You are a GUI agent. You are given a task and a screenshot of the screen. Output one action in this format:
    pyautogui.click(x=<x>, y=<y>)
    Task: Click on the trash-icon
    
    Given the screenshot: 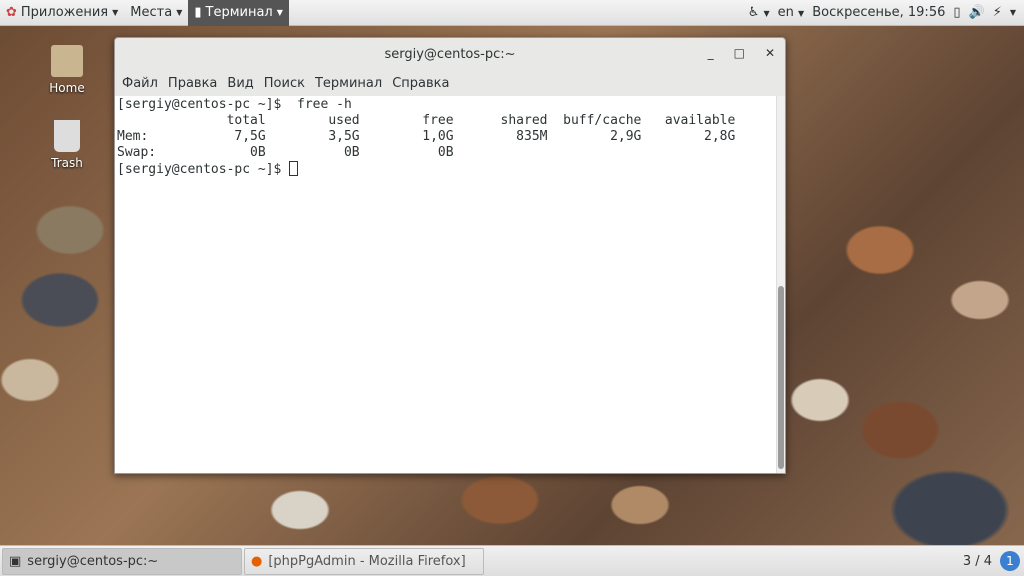 What is the action you would take?
    pyautogui.click(x=67, y=136)
    